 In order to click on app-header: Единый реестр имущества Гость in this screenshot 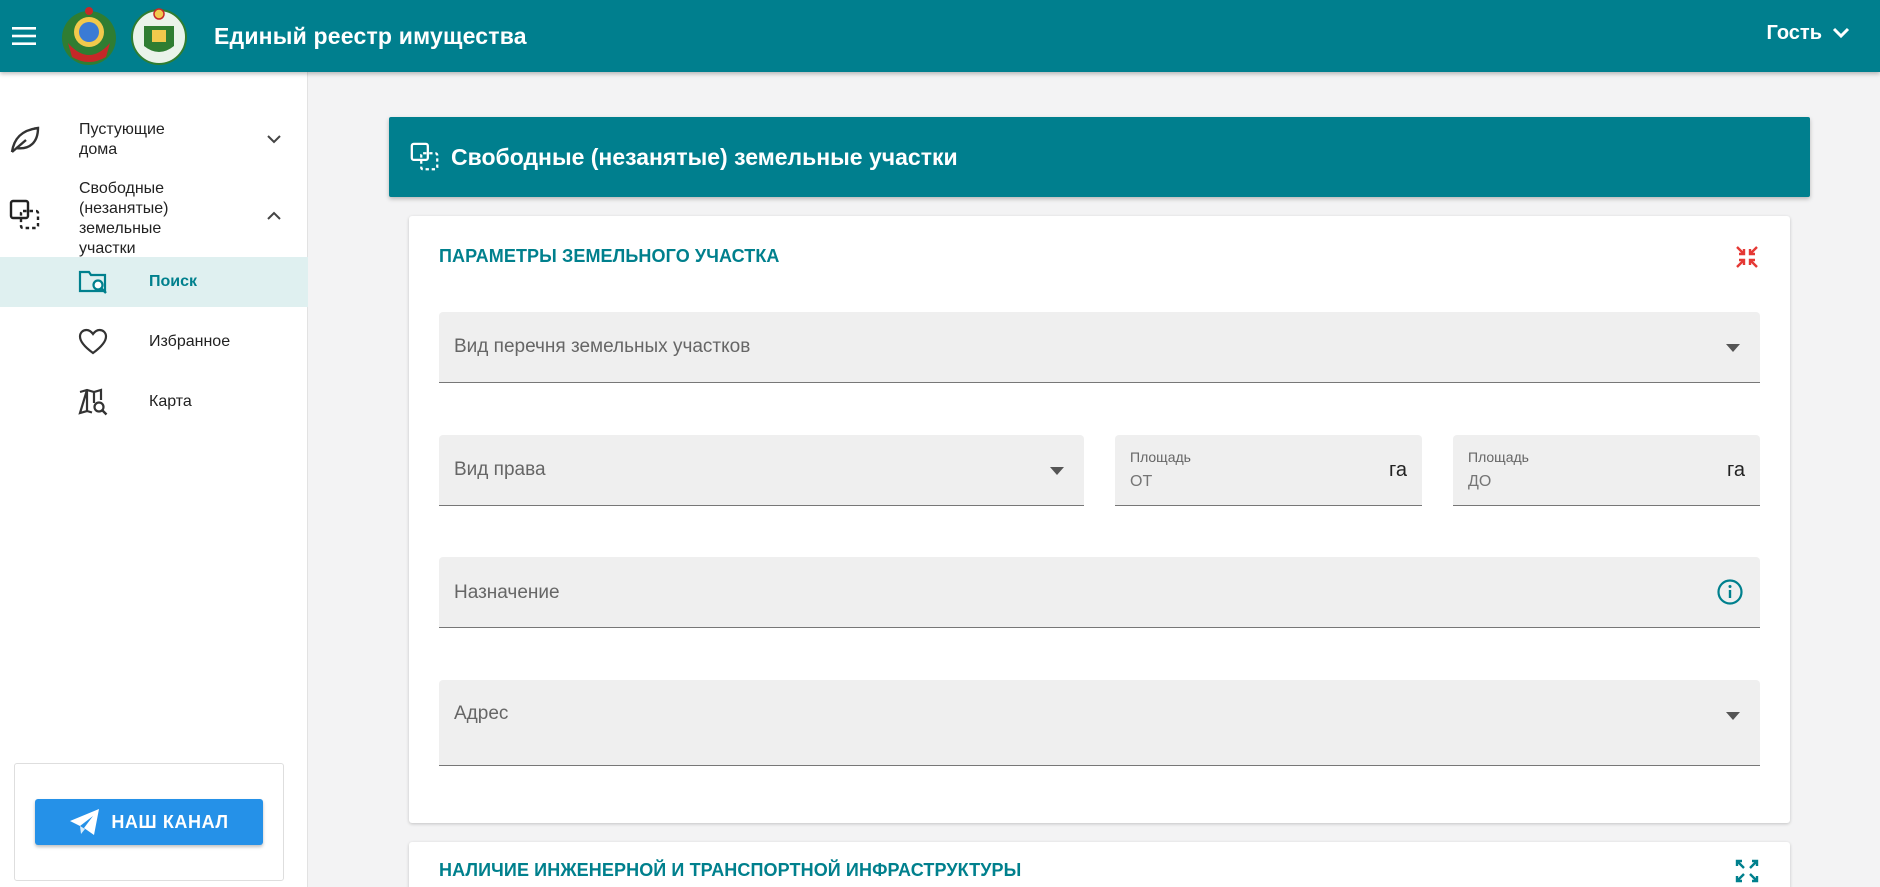, I will do `click(940, 36)`.